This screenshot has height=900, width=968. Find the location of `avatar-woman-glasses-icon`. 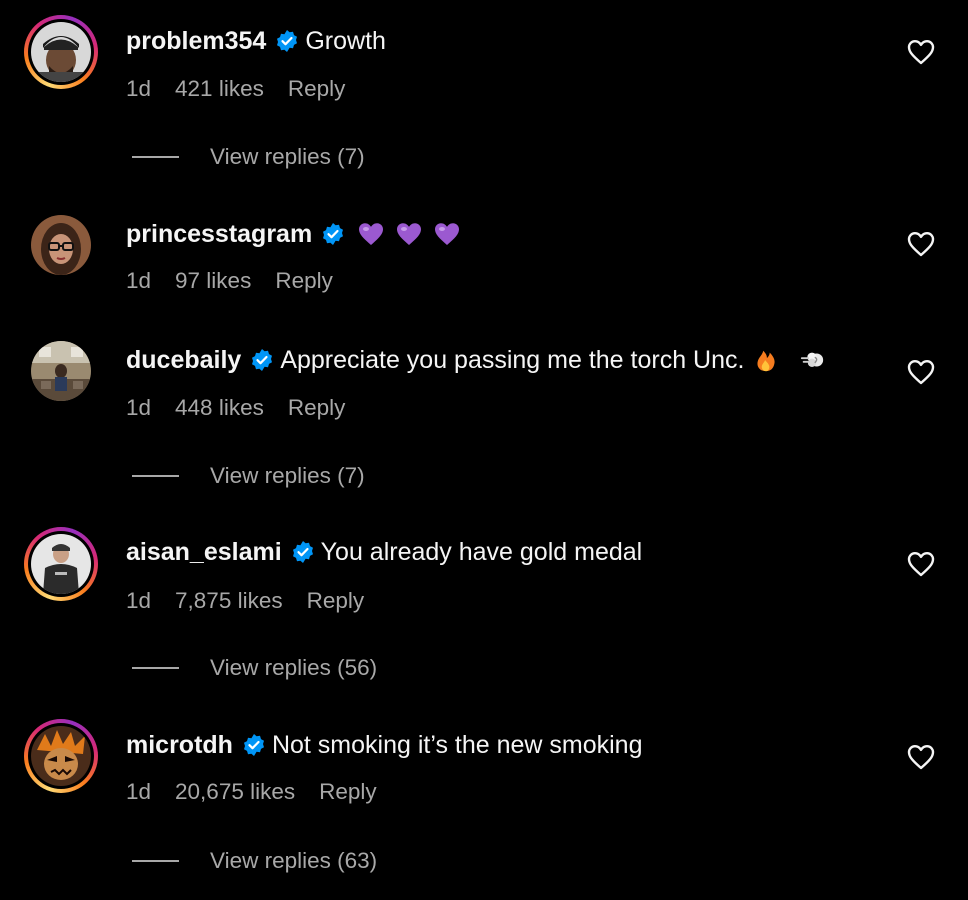

avatar-woman-glasses-icon is located at coordinates (61, 245).